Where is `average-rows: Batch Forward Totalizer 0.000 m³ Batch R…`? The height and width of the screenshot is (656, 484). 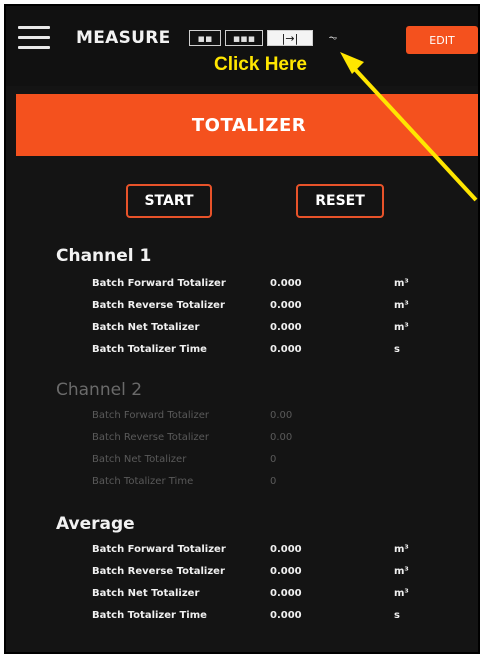 average-rows: Batch Forward Totalizer 0.000 m³ Batch R… is located at coordinates (257, 584).